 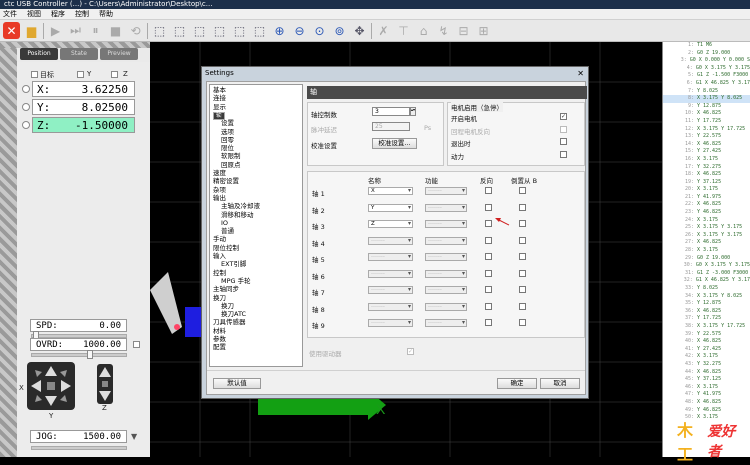 What do you see at coordinates (229, 322) in the screenshot?
I see `tree-item: 刀具传感器` at bounding box center [229, 322].